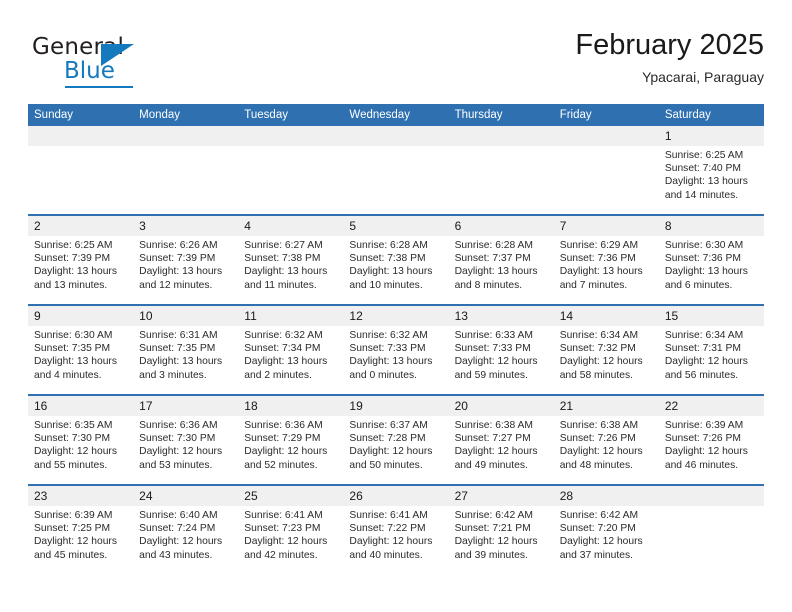  Describe the element at coordinates (669, 45) in the screenshot. I see `page-title: February 2025` at that location.